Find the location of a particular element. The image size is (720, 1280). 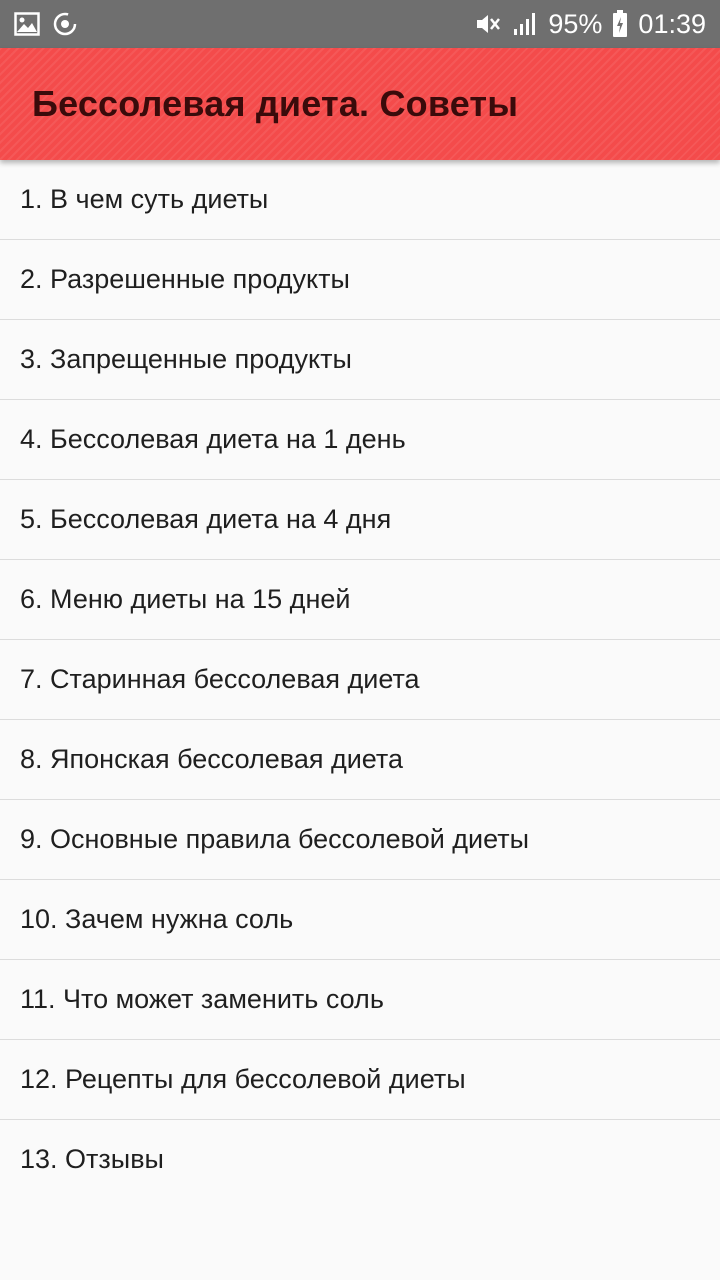

list-item: 5. Бессолевая диета на 4 дня is located at coordinates (360, 520).